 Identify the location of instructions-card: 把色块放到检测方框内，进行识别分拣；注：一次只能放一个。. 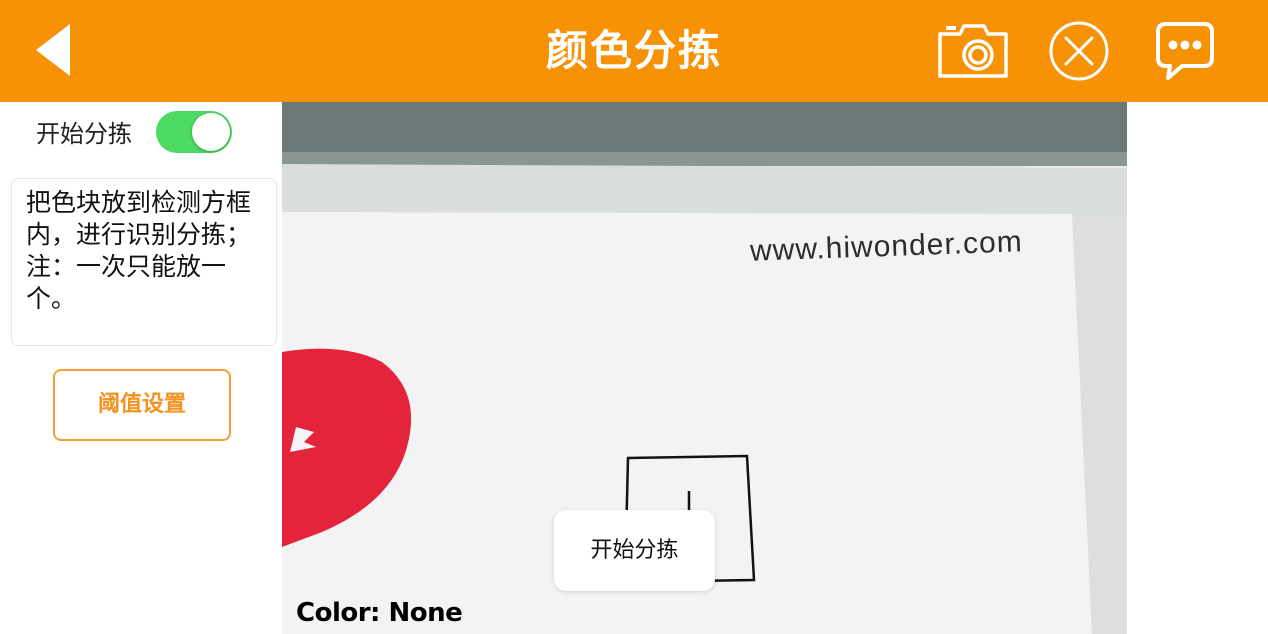
(144, 262).